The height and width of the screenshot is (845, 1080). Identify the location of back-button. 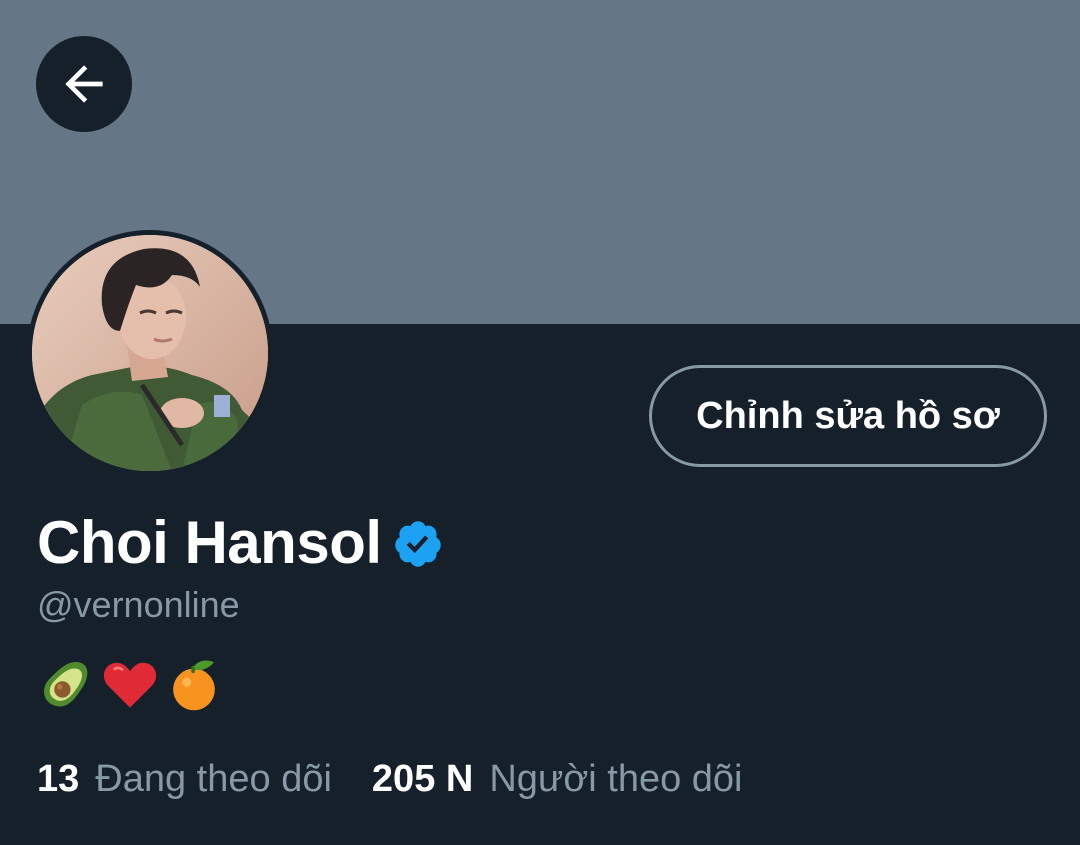
(84, 84).